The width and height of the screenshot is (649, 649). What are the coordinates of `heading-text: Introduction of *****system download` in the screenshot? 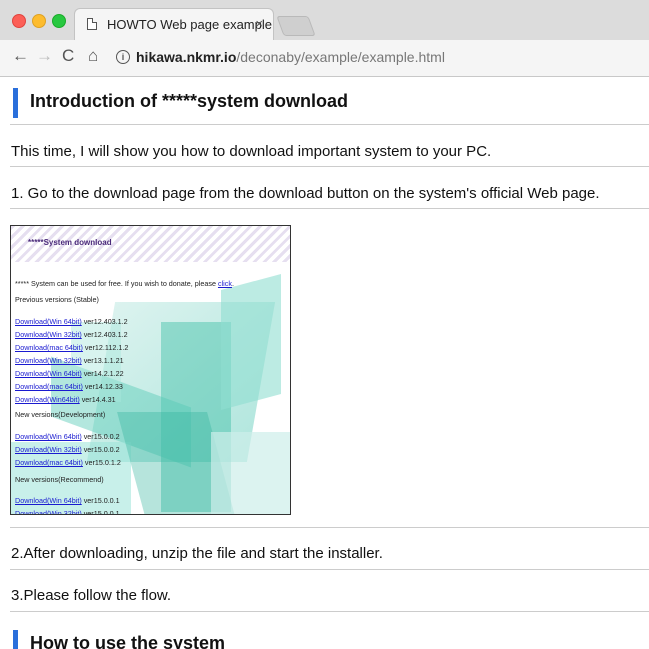 It's located at (189, 101).